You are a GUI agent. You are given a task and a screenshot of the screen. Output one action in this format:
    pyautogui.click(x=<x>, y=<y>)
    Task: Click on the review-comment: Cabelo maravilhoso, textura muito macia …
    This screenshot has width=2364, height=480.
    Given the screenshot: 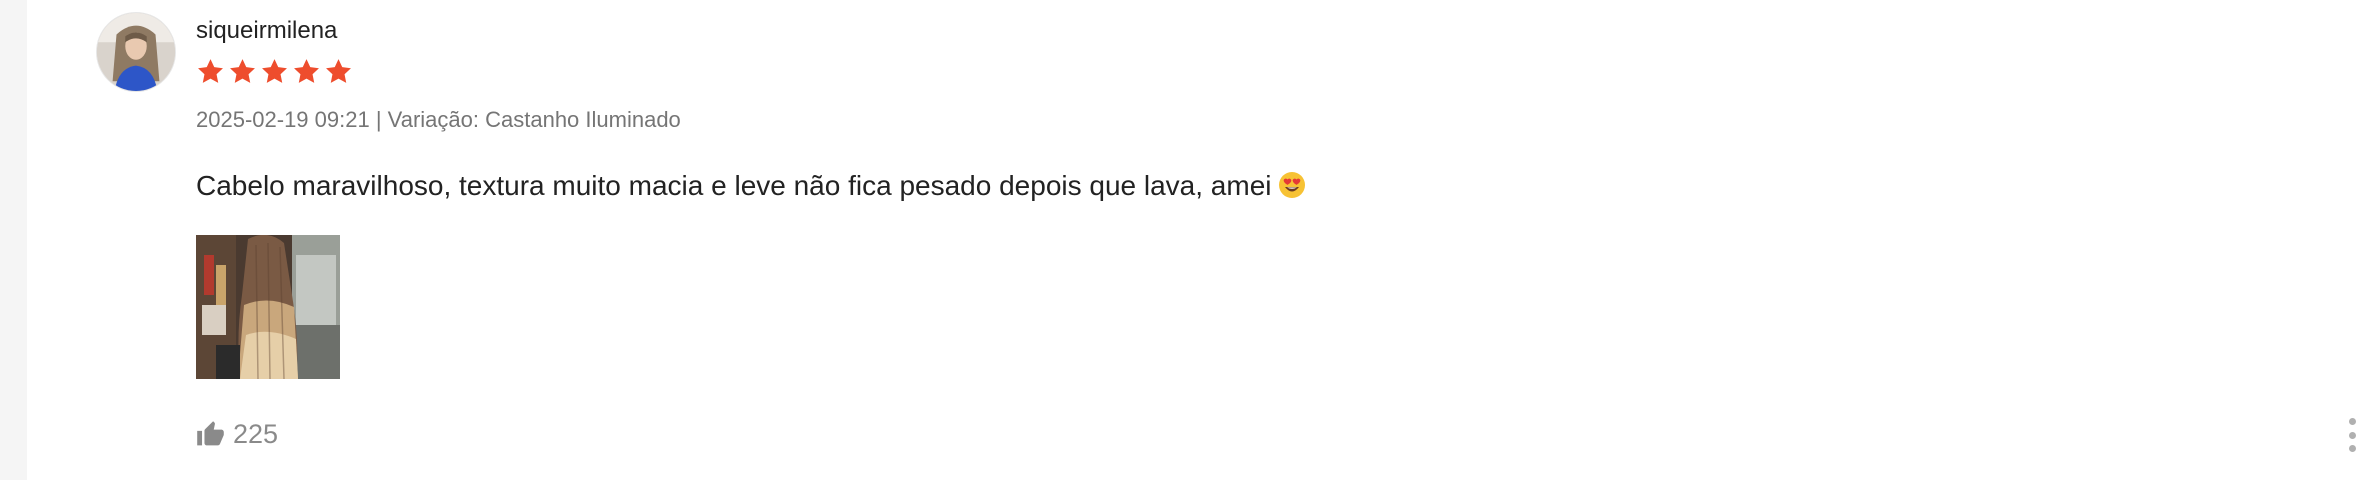 What is the action you would take?
    pyautogui.click(x=751, y=186)
    